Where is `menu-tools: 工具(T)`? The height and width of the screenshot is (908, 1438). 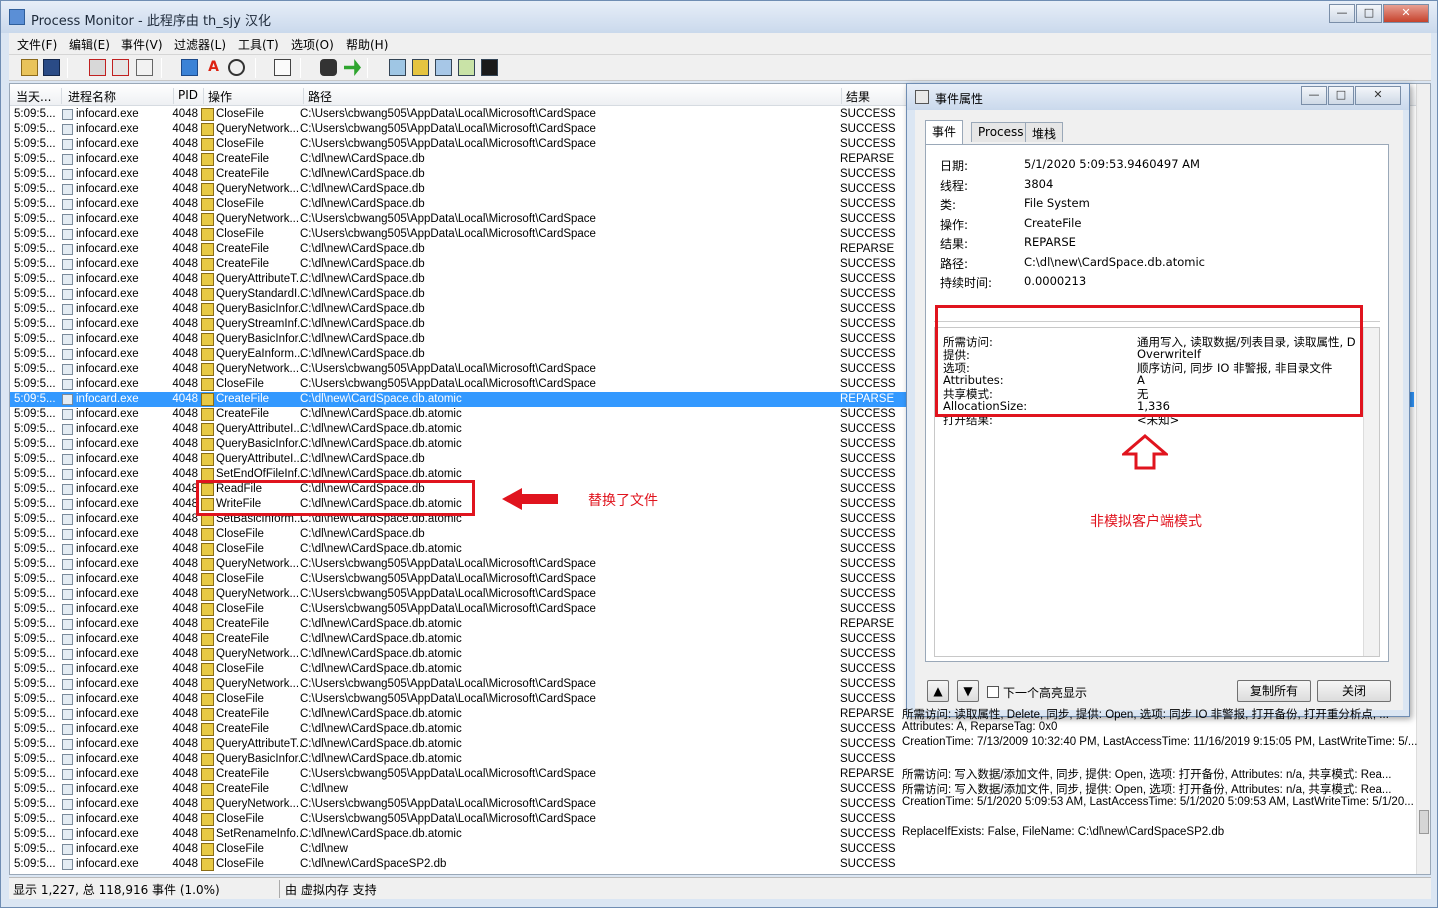 menu-tools: 工具(T) is located at coordinates (258, 44).